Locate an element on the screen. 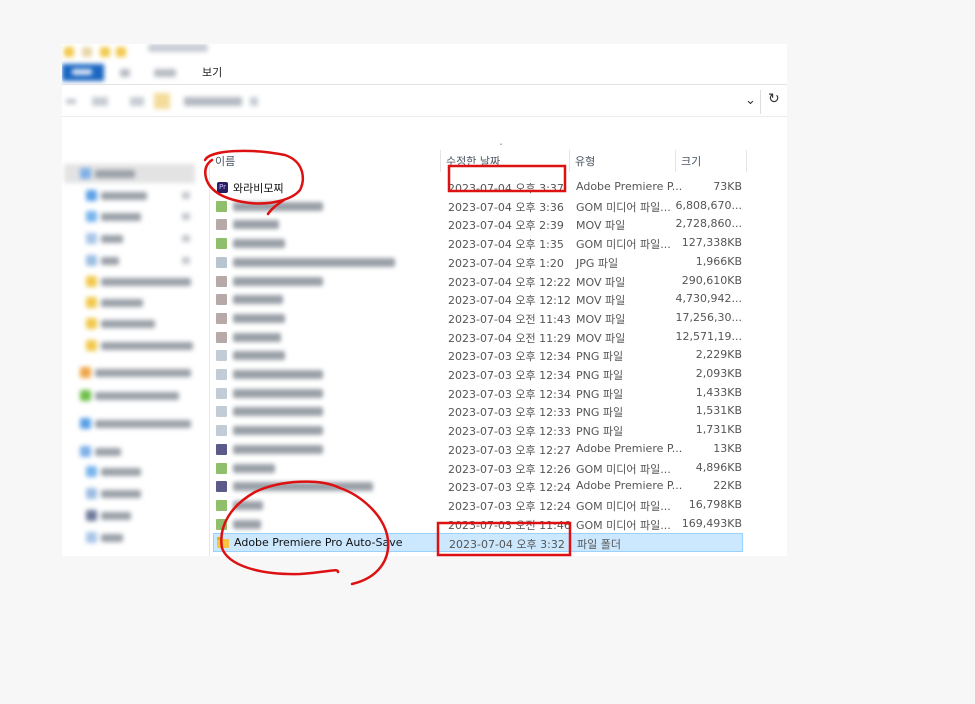 This screenshot has width=975, height=704. annotation-circle-top is located at coordinates (253, 182).